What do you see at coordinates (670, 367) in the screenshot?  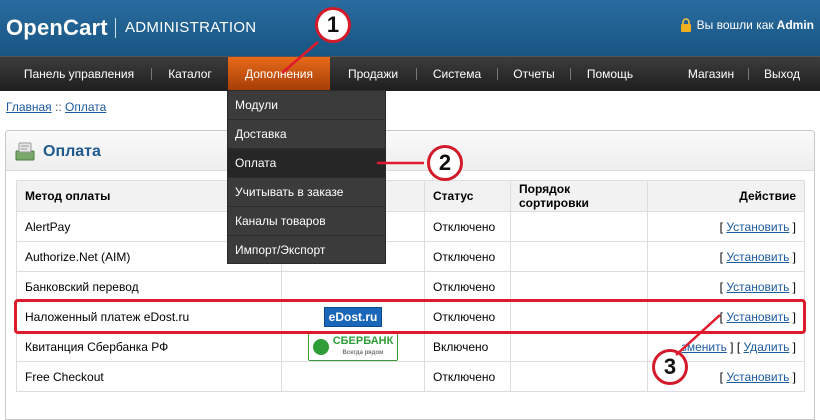 I see `callout-3: 3` at bounding box center [670, 367].